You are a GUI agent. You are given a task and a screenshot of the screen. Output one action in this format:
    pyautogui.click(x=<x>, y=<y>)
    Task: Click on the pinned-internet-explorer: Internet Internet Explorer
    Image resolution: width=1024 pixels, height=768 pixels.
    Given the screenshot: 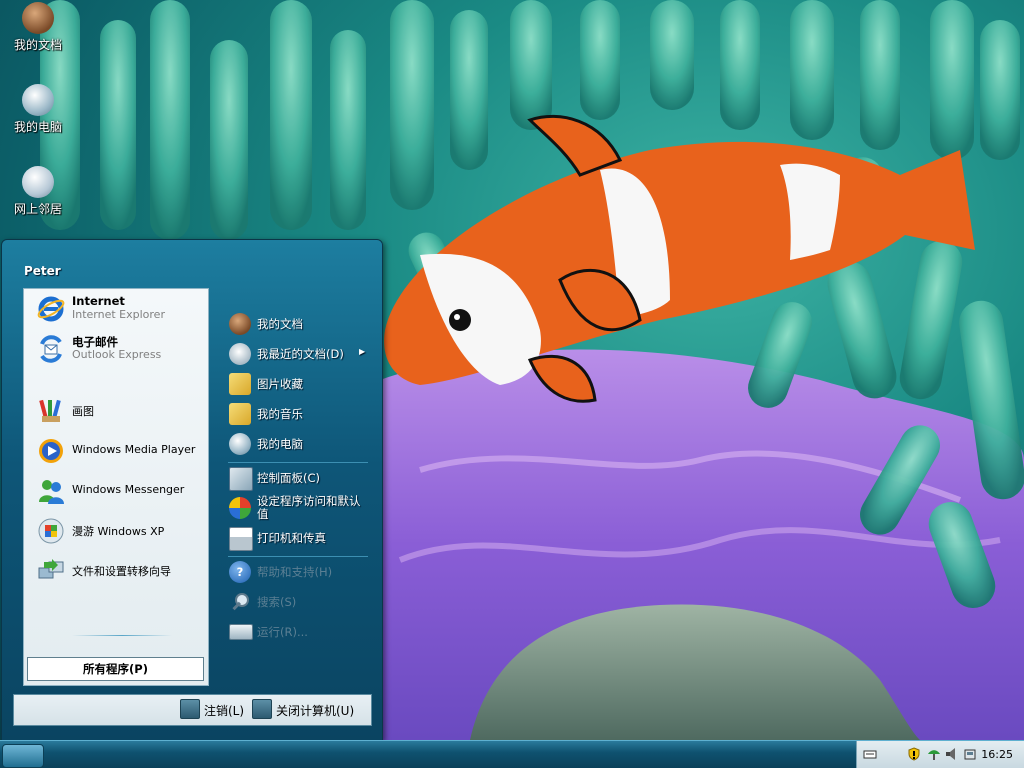 What is the action you would take?
    pyautogui.click(x=120, y=309)
    